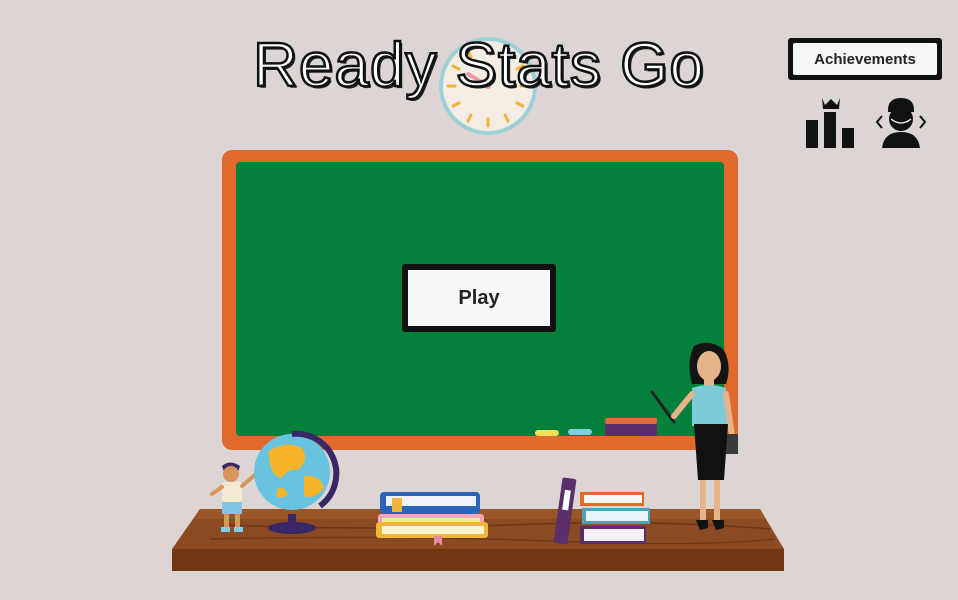  What do you see at coordinates (297, 482) in the screenshot?
I see `globe-icon` at bounding box center [297, 482].